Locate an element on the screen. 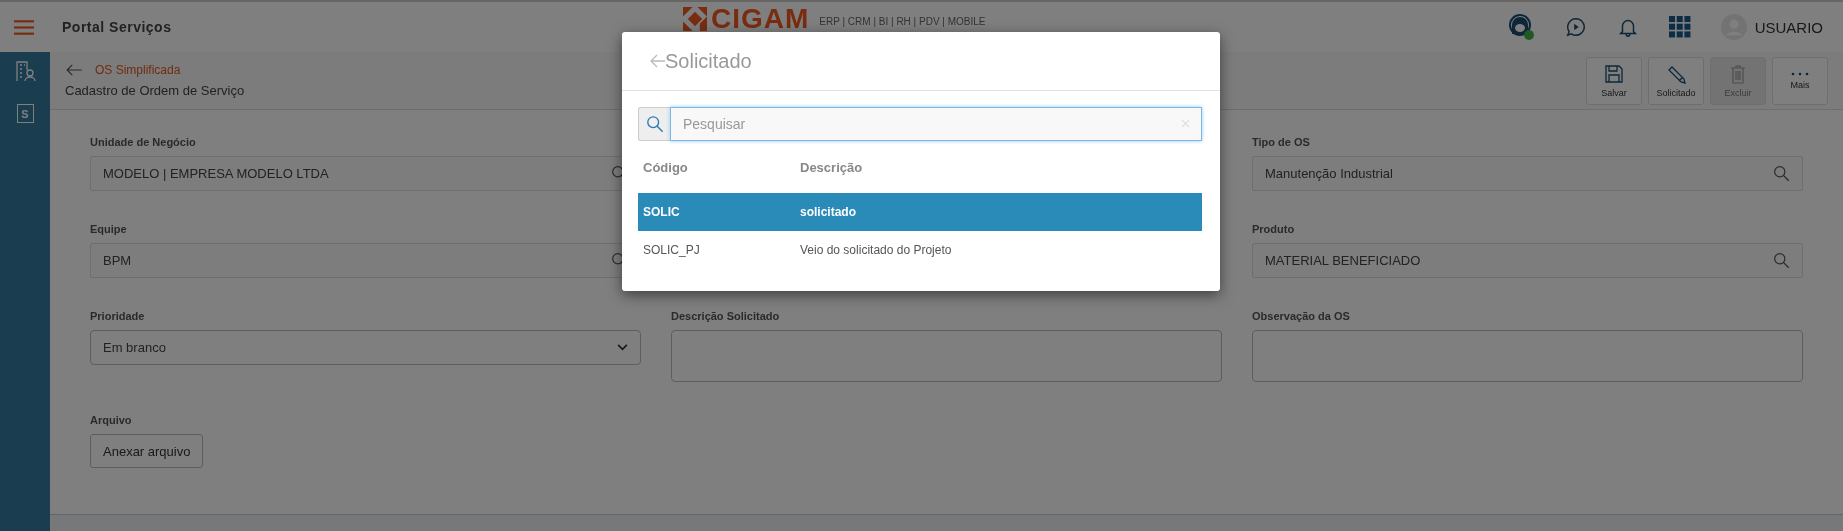  play-chat-icon is located at coordinates (1575, 27).